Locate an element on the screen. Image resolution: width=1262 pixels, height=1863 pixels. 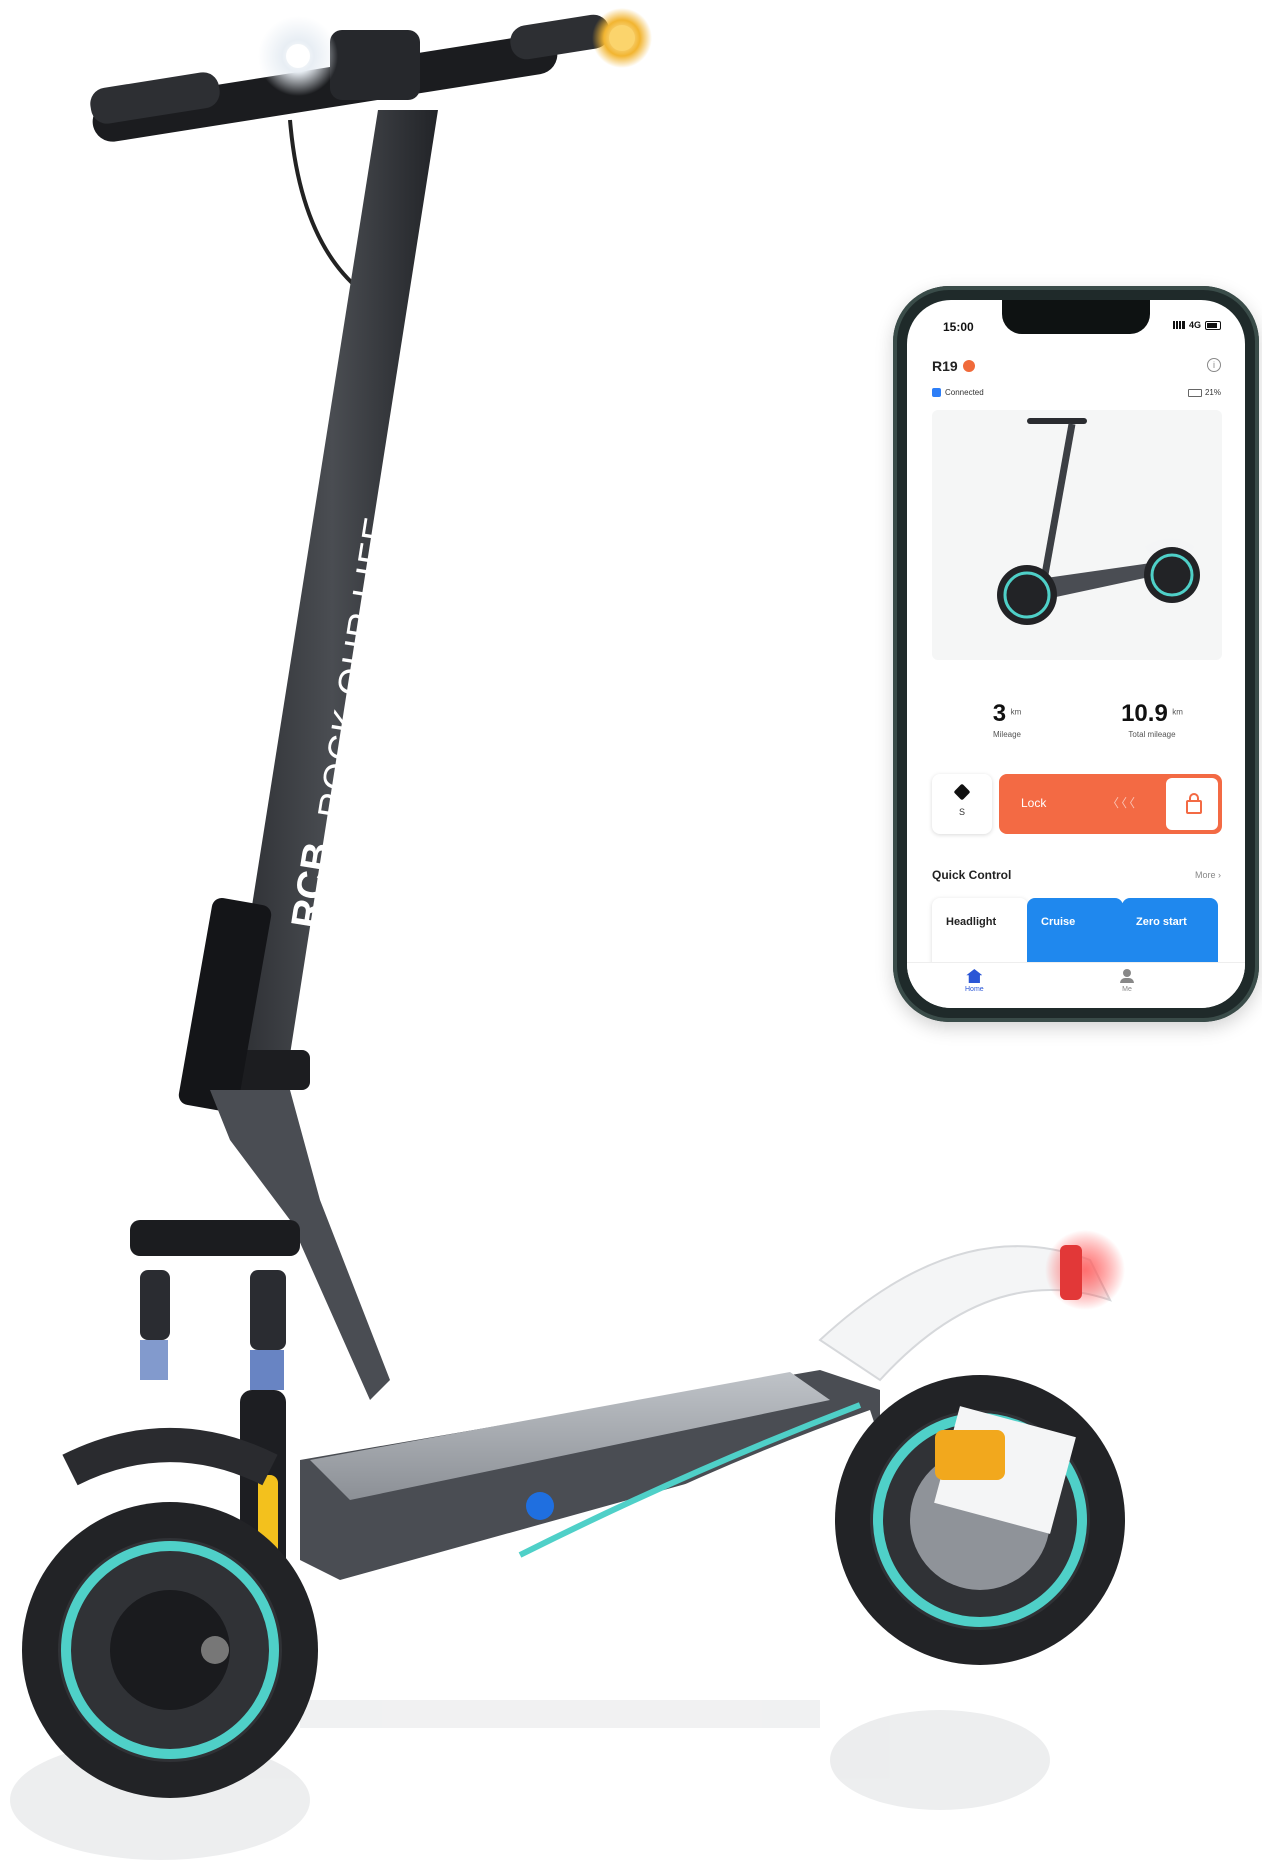
status-indicators: 4G is located at coordinates (1196, 325).